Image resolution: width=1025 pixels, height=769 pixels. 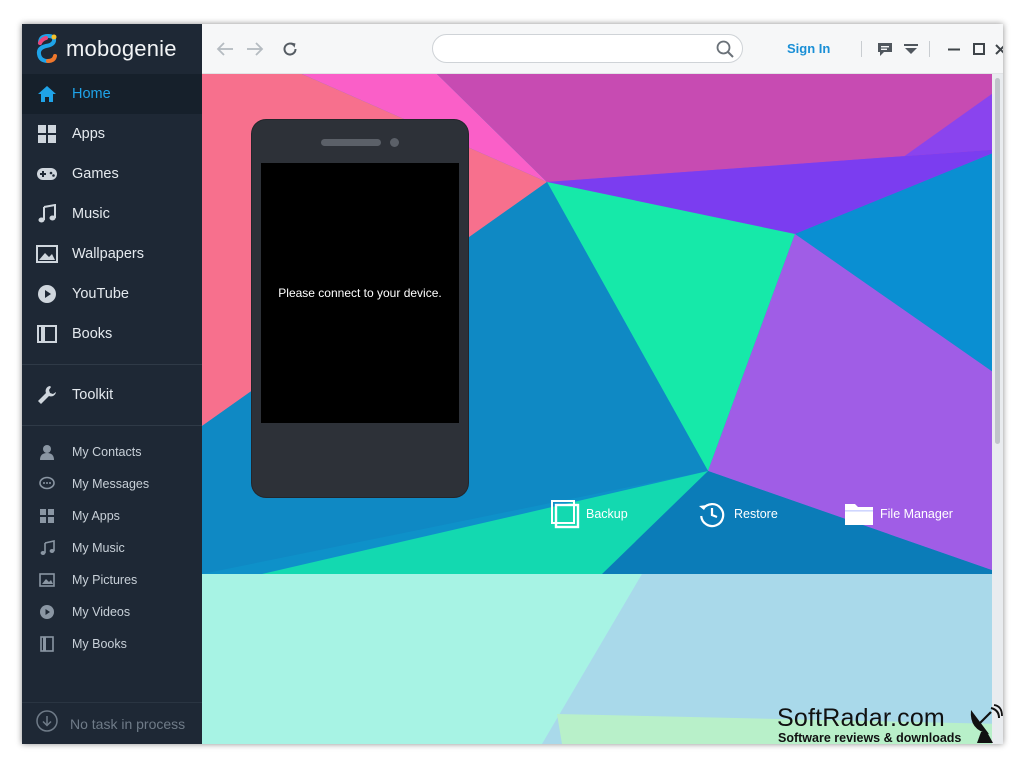 What do you see at coordinates (725, 49) in the screenshot?
I see `search-icon` at bounding box center [725, 49].